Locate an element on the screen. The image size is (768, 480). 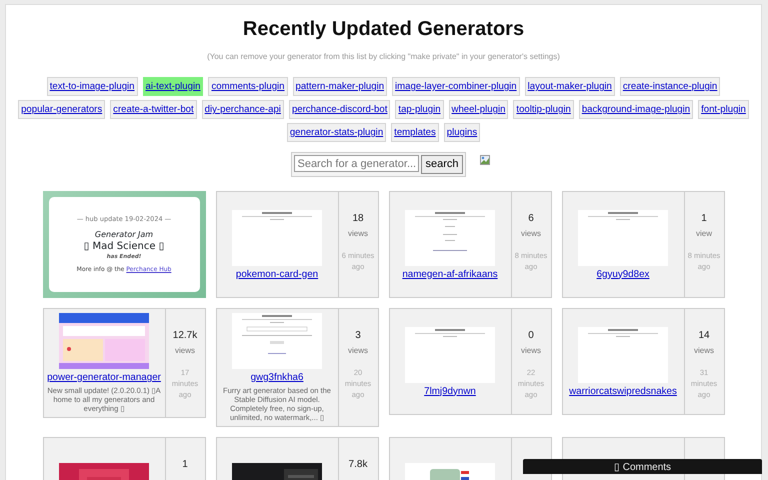
view-count: 6 is located at coordinates (531, 219).